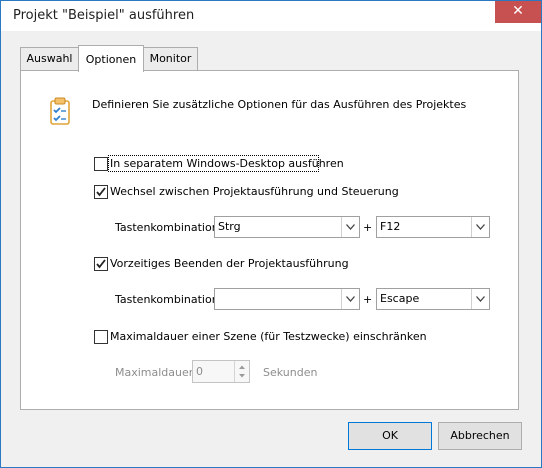 The image size is (542, 468). Describe the element at coordinates (221, 371) in the screenshot. I see `max-duration-spinner: 0` at that location.